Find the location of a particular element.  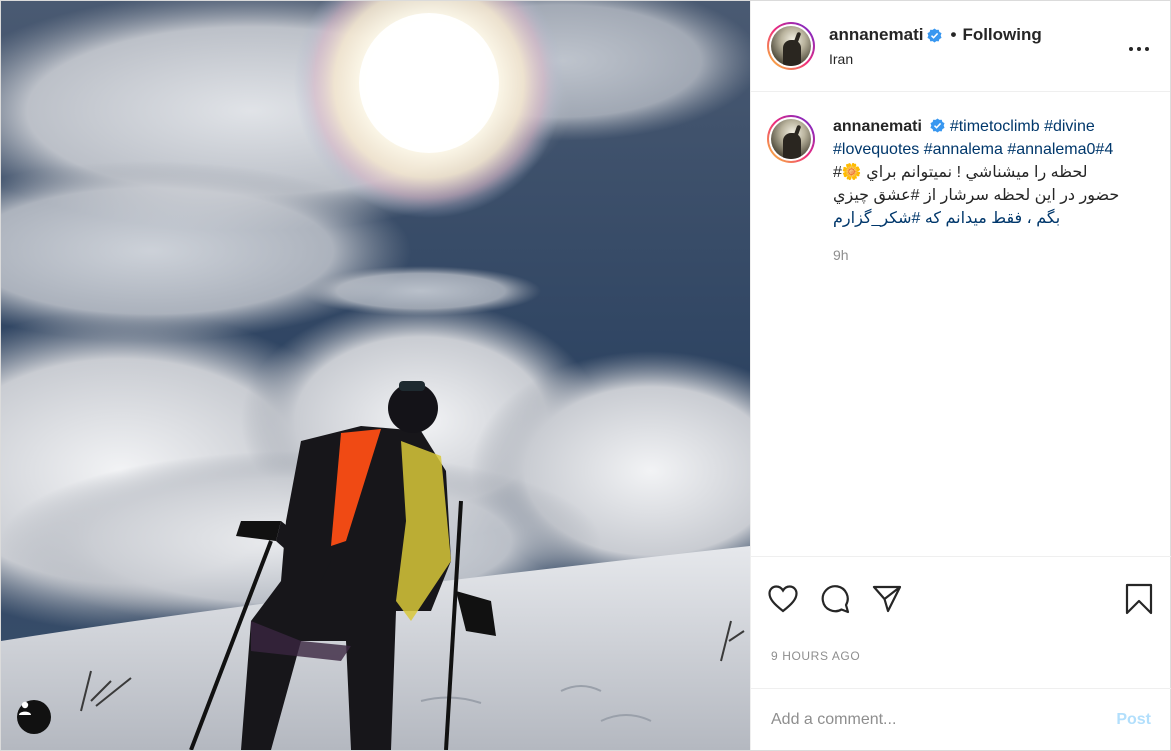

comment-box: Post is located at coordinates (961, 719).